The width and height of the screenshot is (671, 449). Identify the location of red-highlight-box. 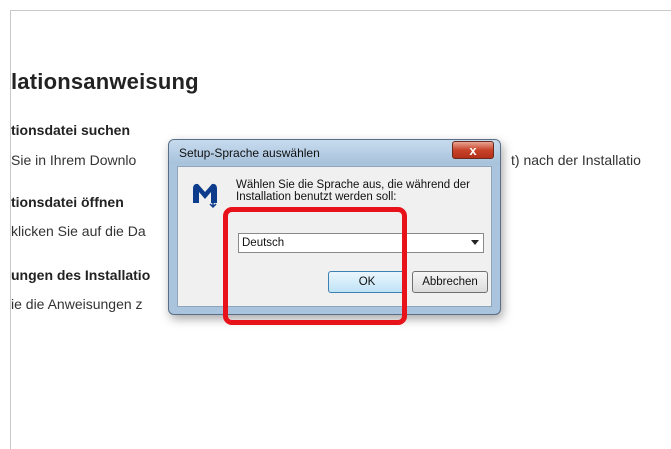
(315, 266).